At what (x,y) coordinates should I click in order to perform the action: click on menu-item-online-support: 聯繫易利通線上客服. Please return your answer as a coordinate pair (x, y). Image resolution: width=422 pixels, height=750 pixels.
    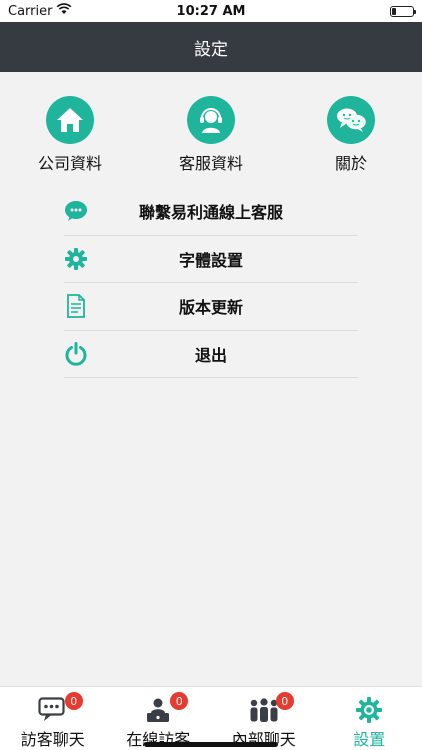
    Looking at the image, I should click on (211, 212).